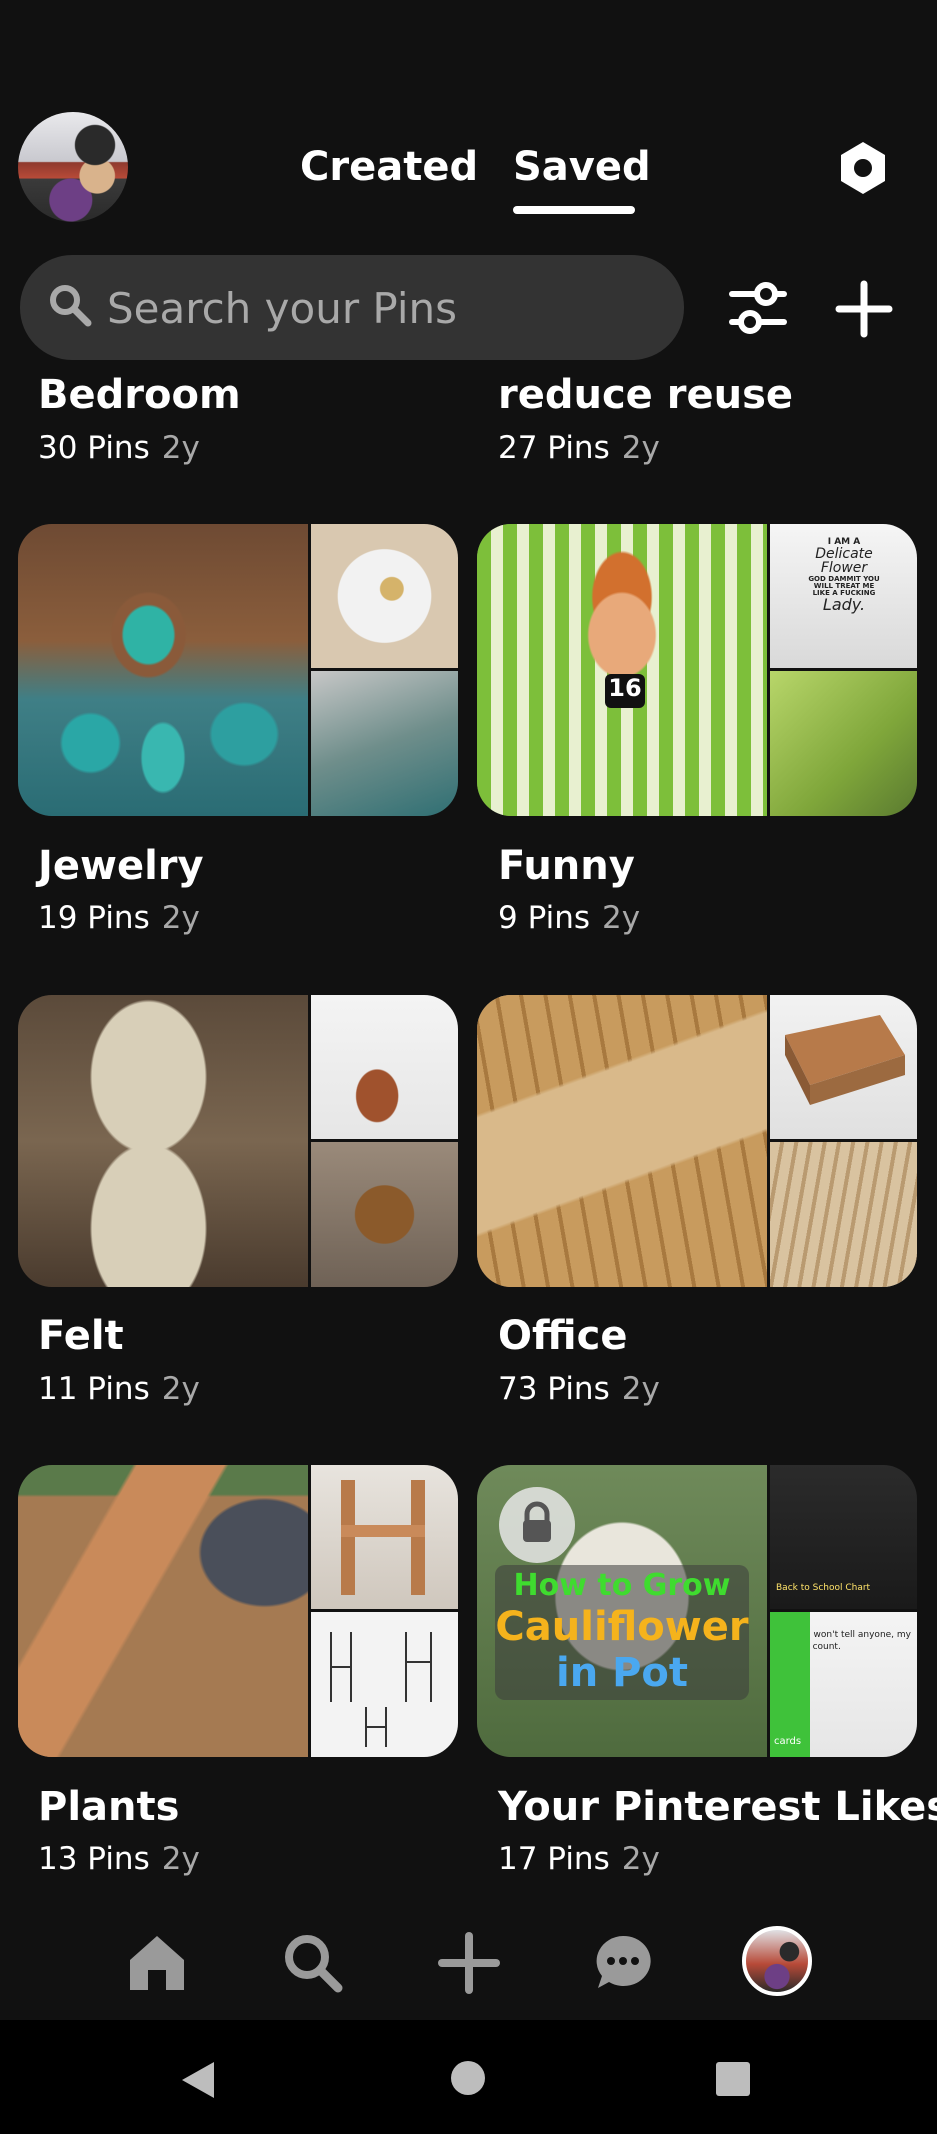  I want to click on board-meta: 17 Pins 2y, so click(579, 1859).